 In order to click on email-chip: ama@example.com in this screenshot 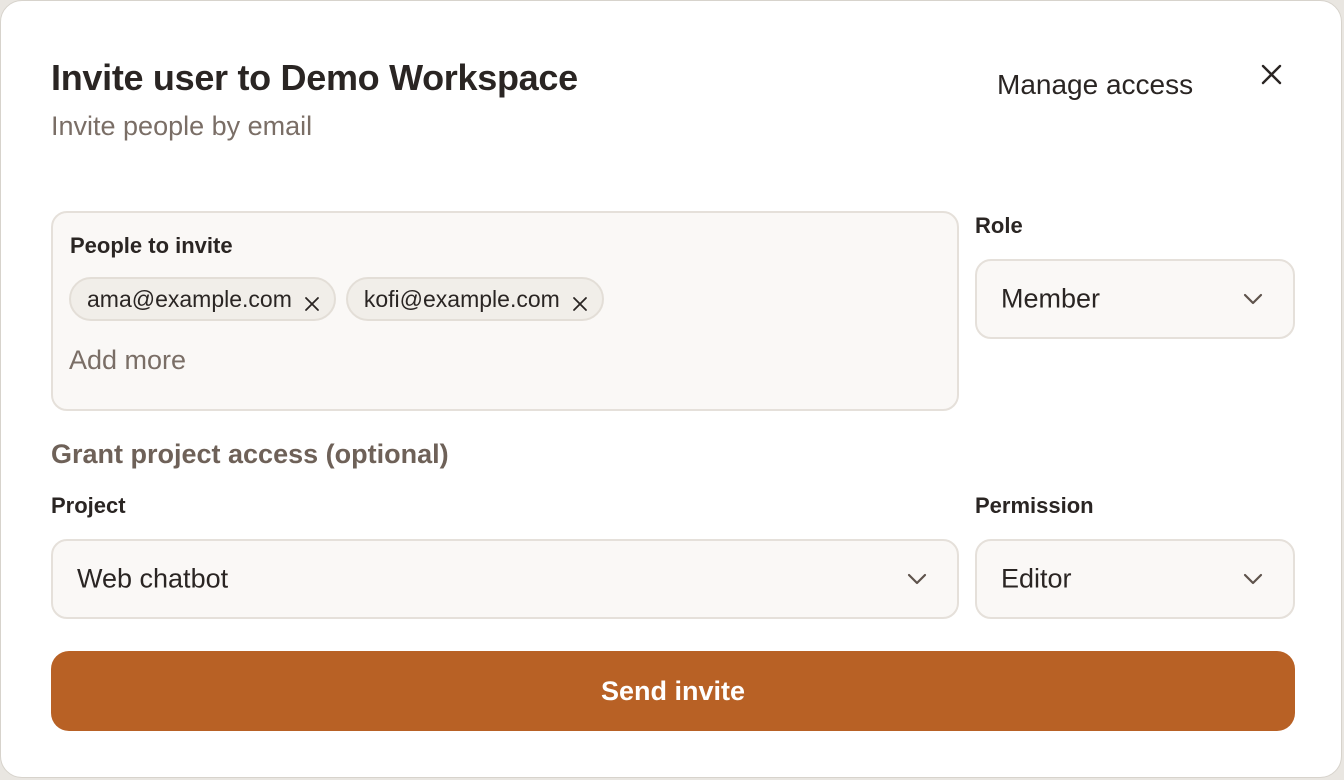, I will do `click(202, 299)`.